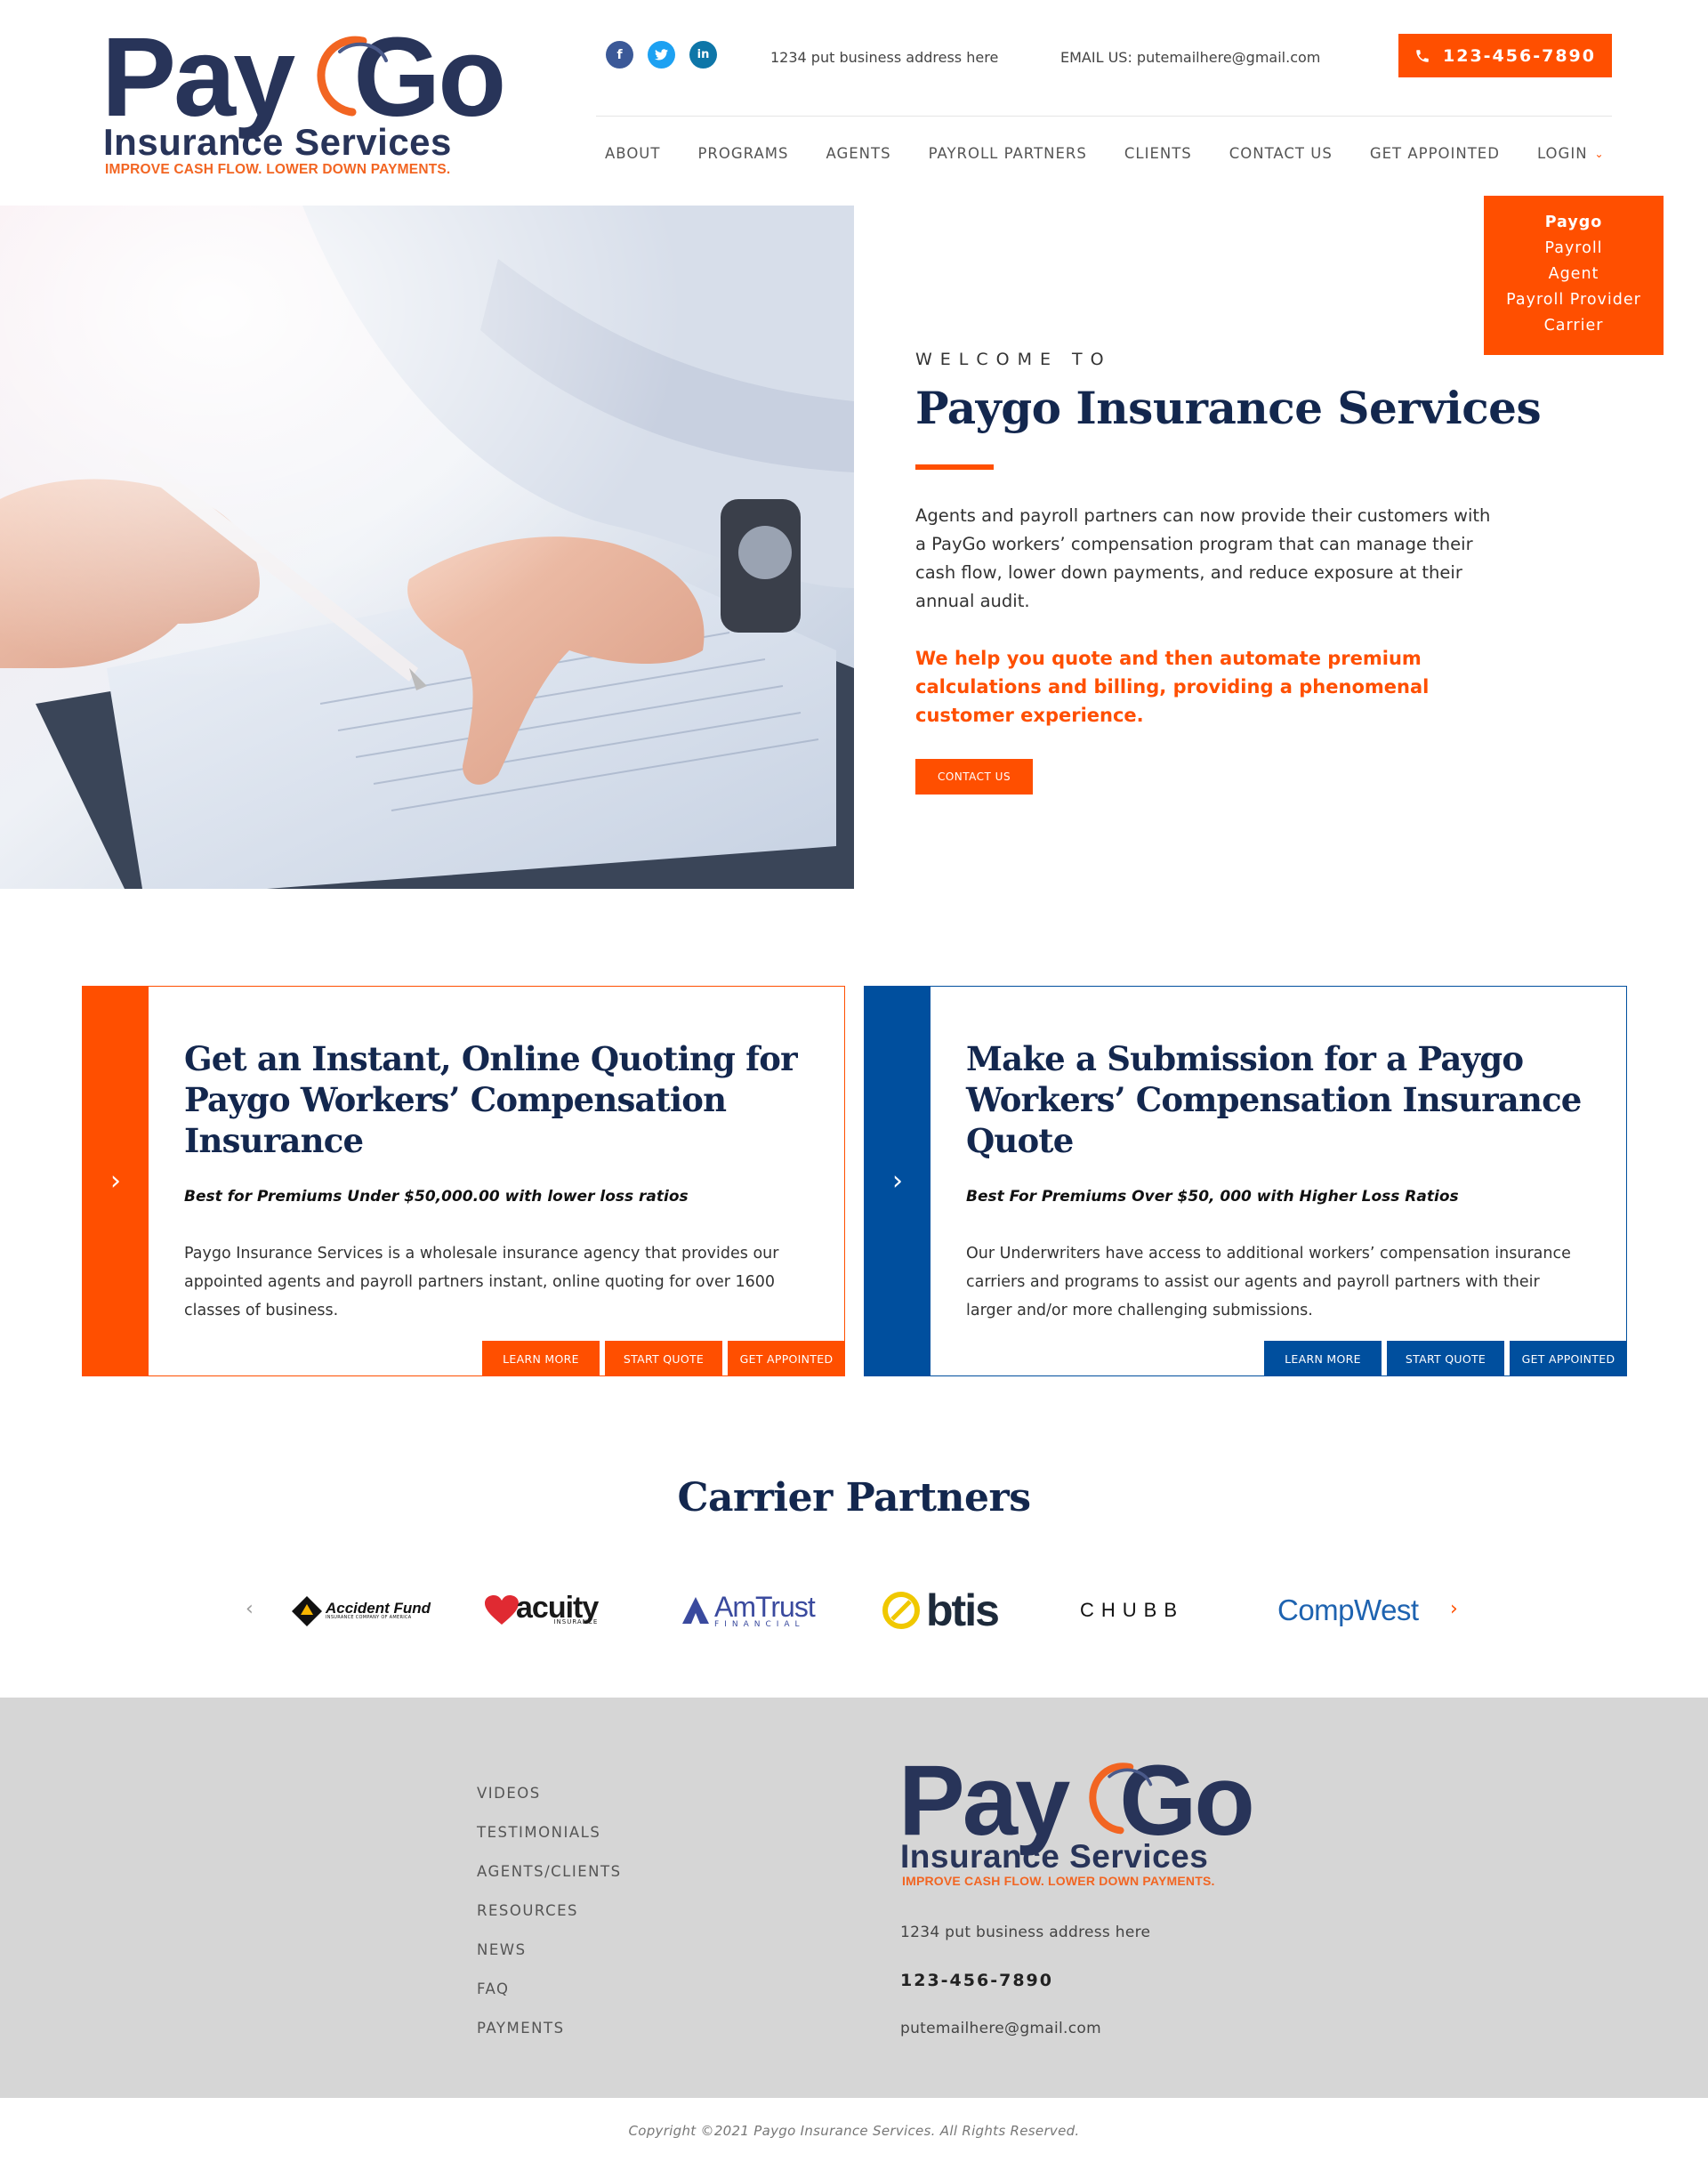  What do you see at coordinates (765, 1606) in the screenshot?
I see `amtrust-name: AmTrust` at bounding box center [765, 1606].